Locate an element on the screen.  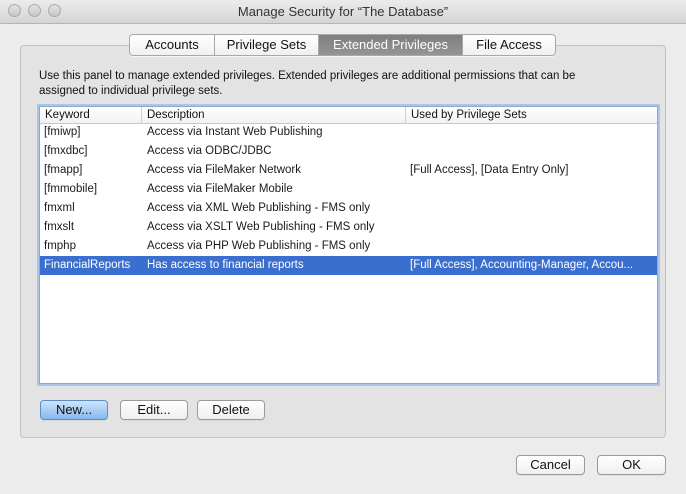
title-bar: Manage Security for “The Database” is located at coordinates (343, 12).